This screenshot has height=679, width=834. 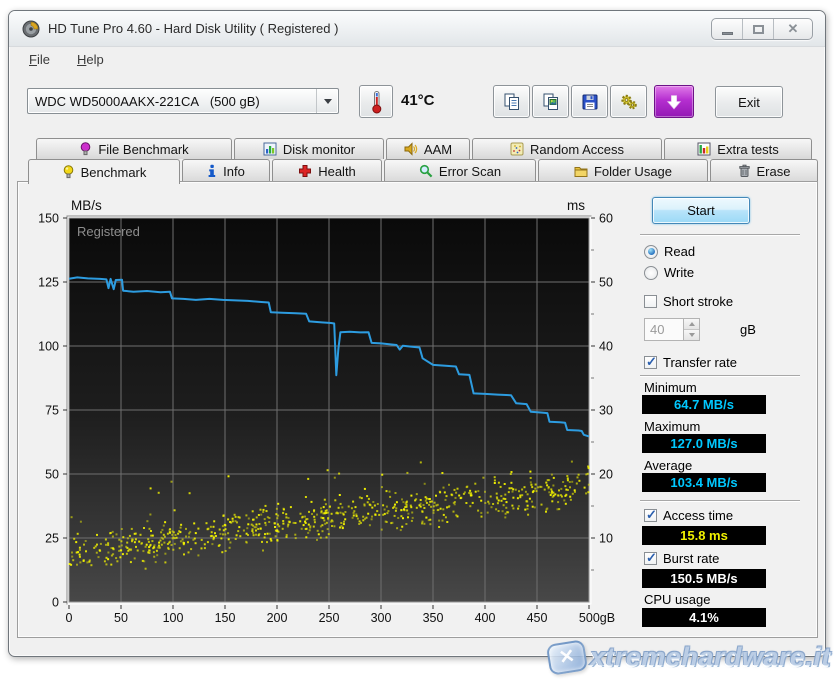 What do you see at coordinates (606, 219) in the screenshot?
I see `svg-text: 60` at bounding box center [606, 219].